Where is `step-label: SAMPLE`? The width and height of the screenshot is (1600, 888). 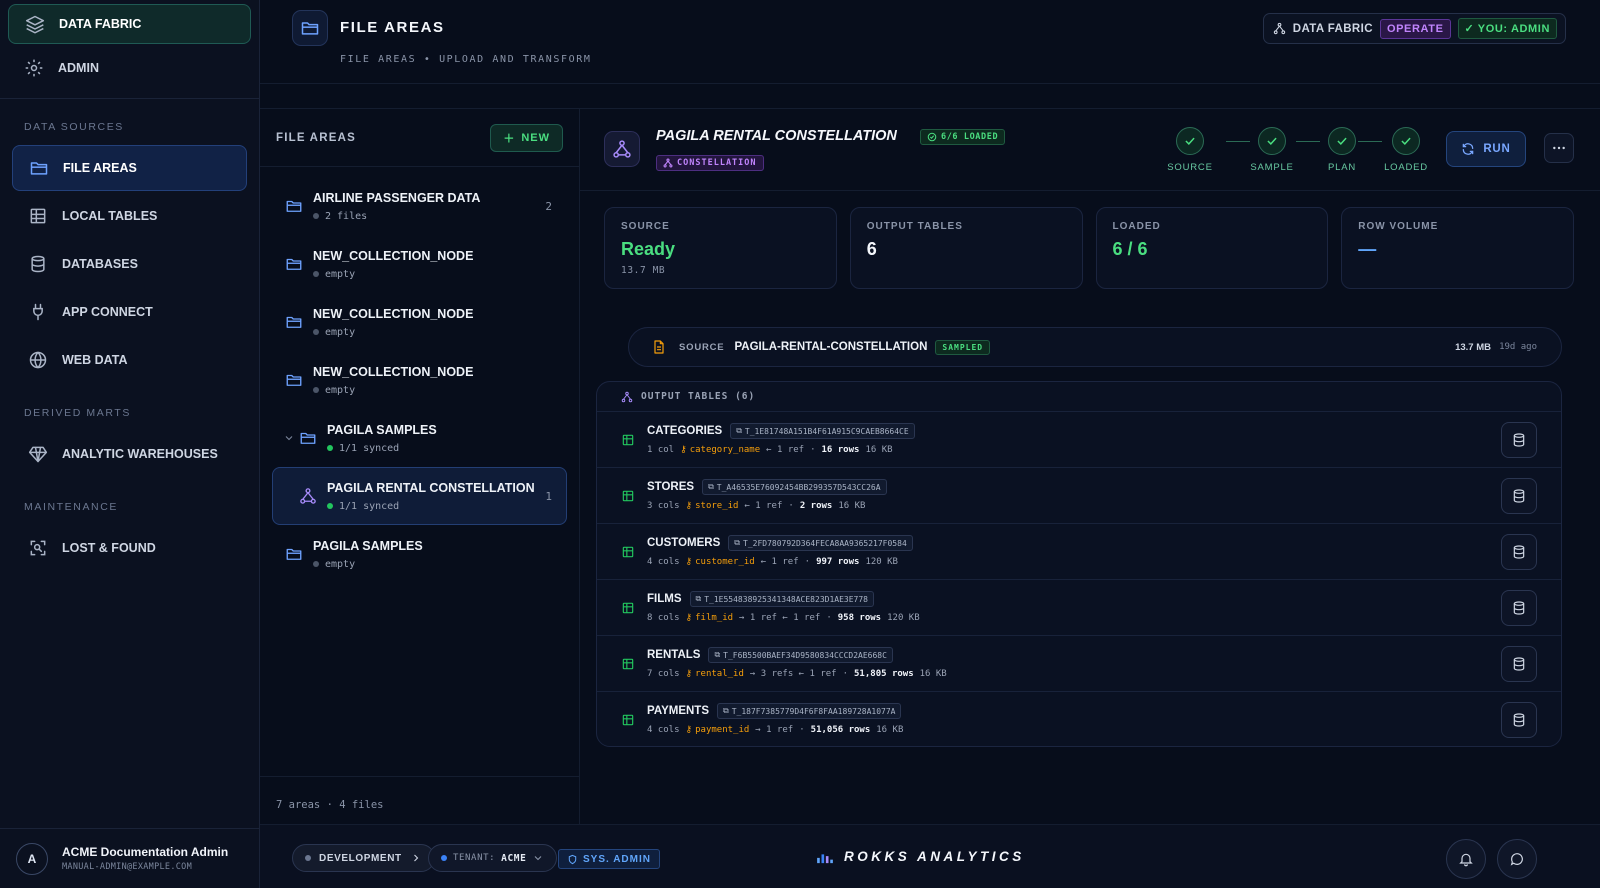 step-label: SAMPLE is located at coordinates (1272, 167).